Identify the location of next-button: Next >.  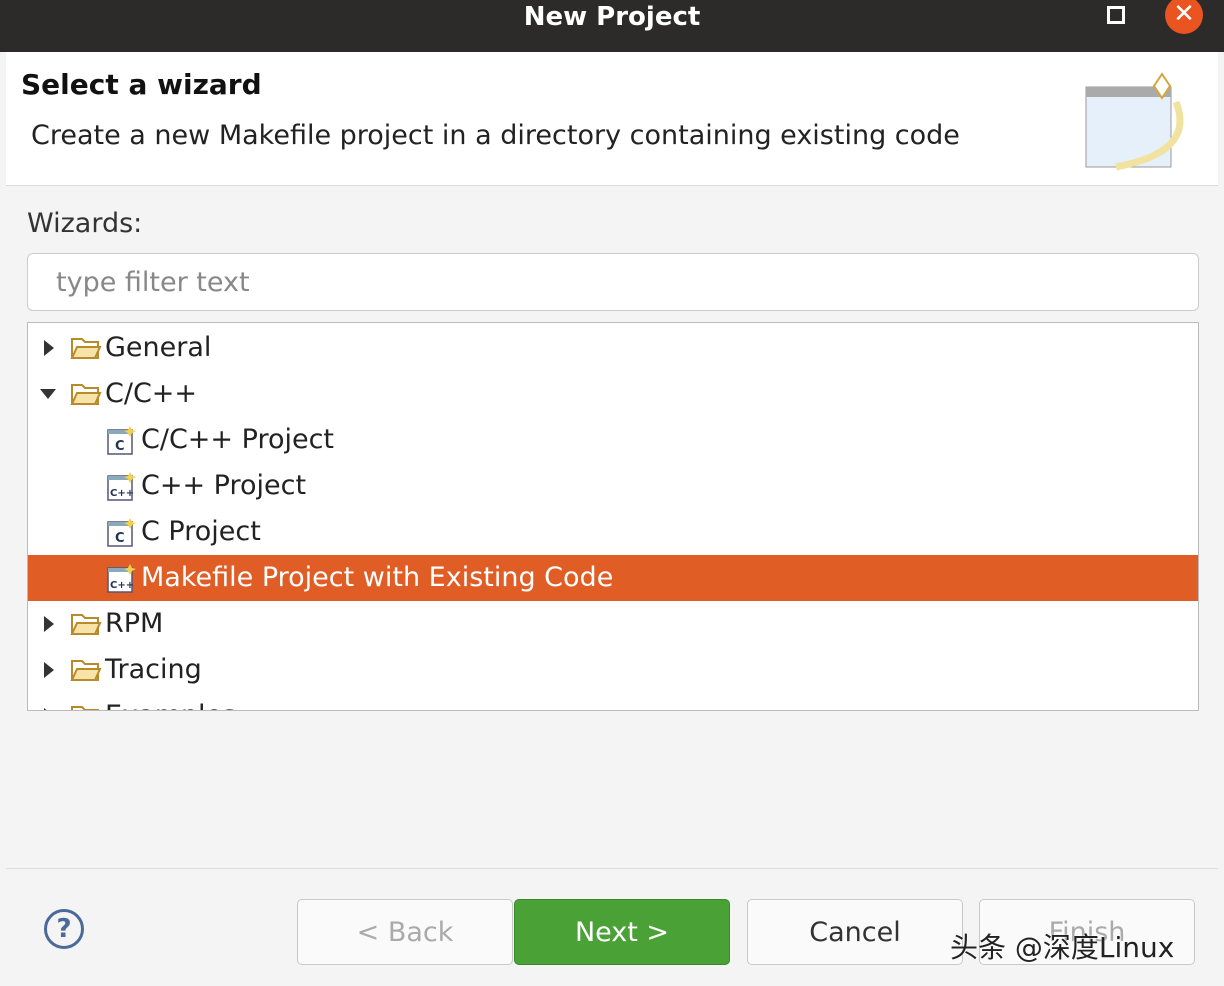
(622, 932).